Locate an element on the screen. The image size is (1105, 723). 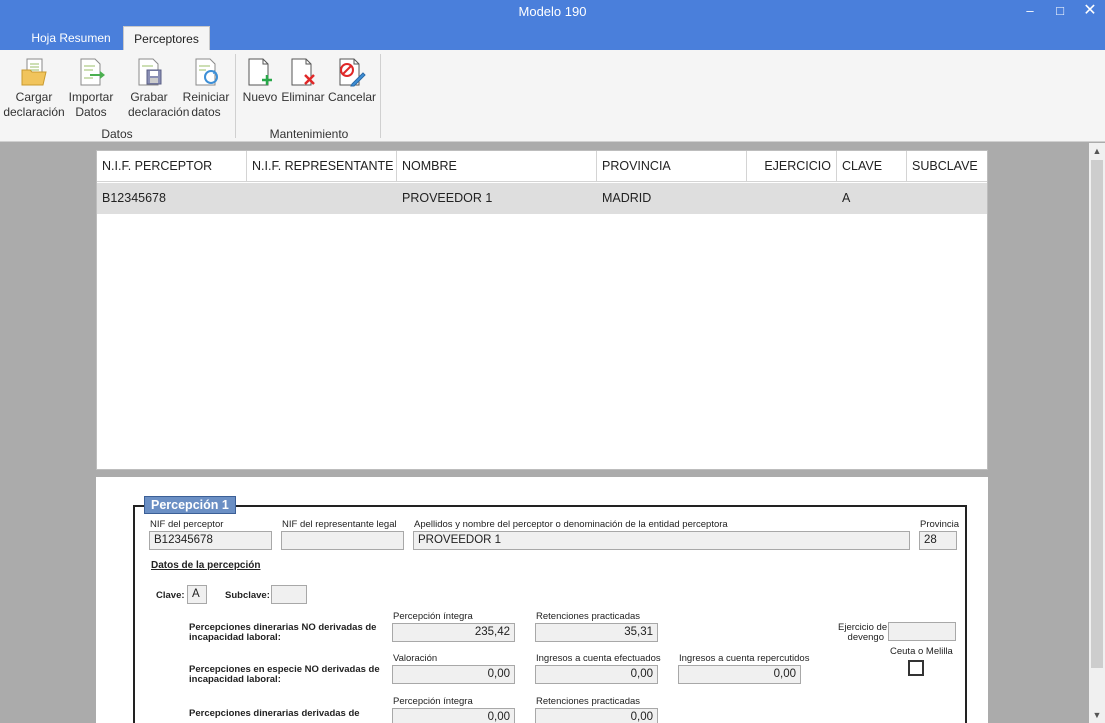
percepciones-especie-label-2: incapacidad laboral: is located at coordinates (235, 679).